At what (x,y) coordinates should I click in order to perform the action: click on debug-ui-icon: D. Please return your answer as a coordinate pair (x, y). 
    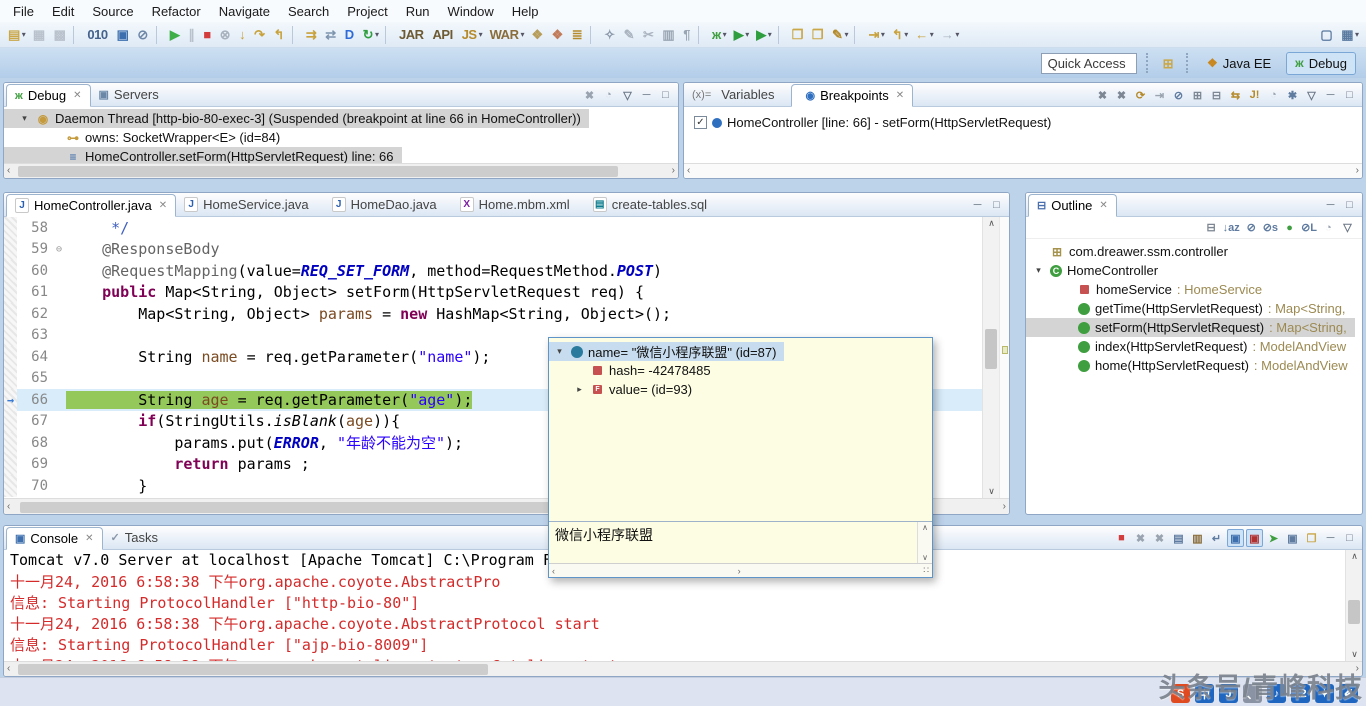
    Looking at the image, I should click on (350, 35).